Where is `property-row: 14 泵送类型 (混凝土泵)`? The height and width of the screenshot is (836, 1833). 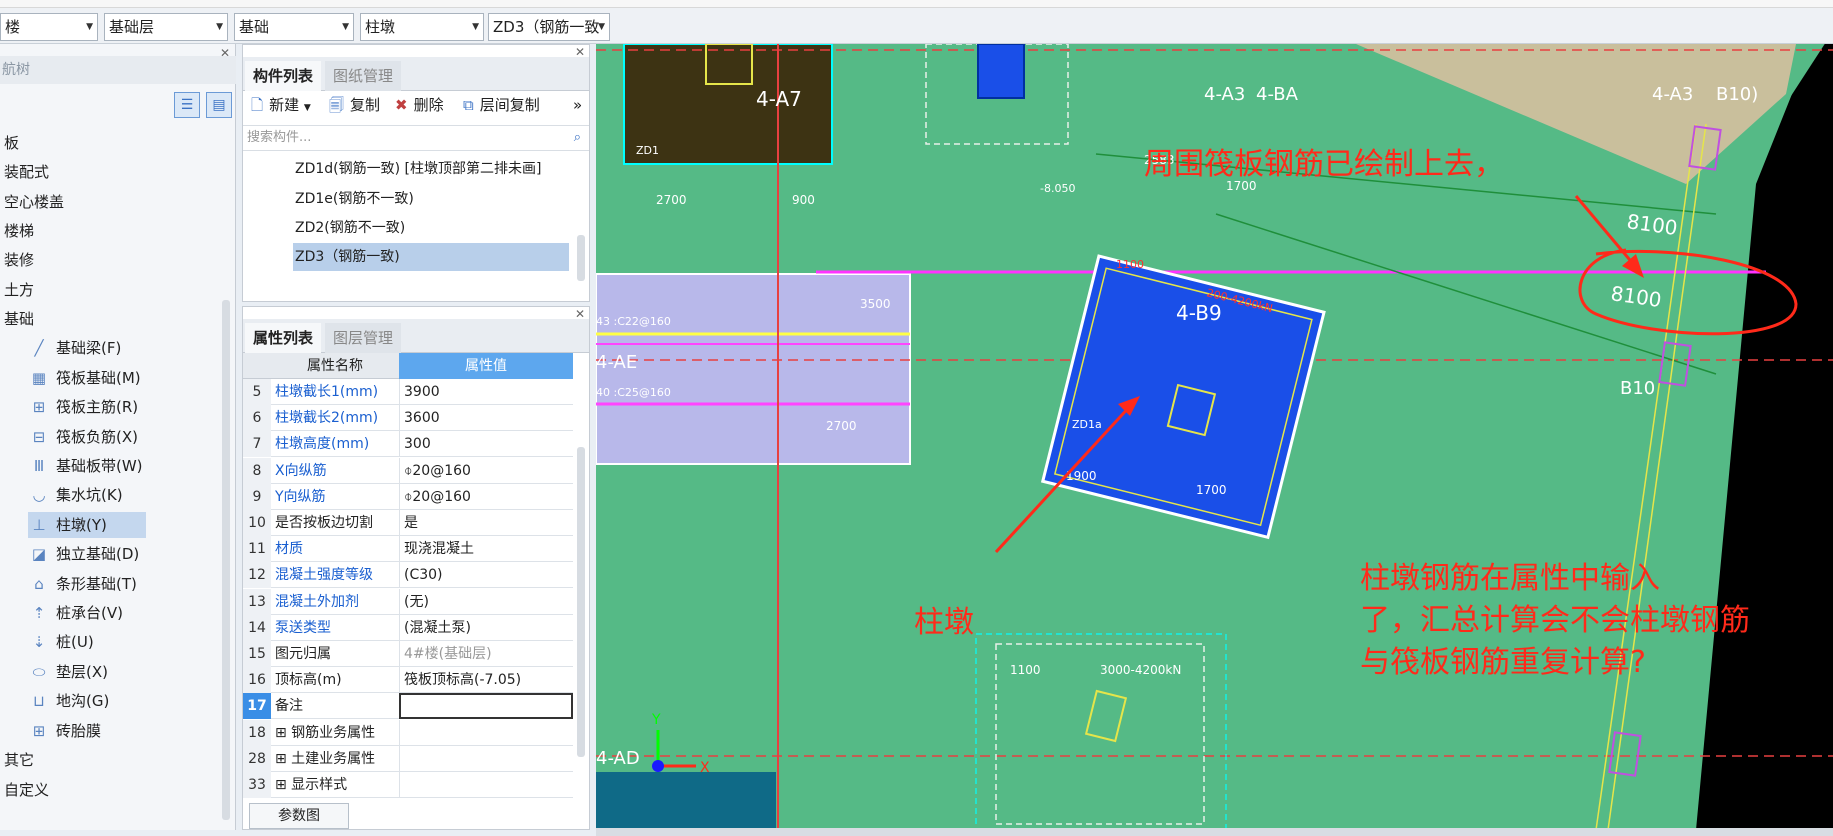 property-row: 14 泵送类型 (混凝土泵) is located at coordinates (408, 627).